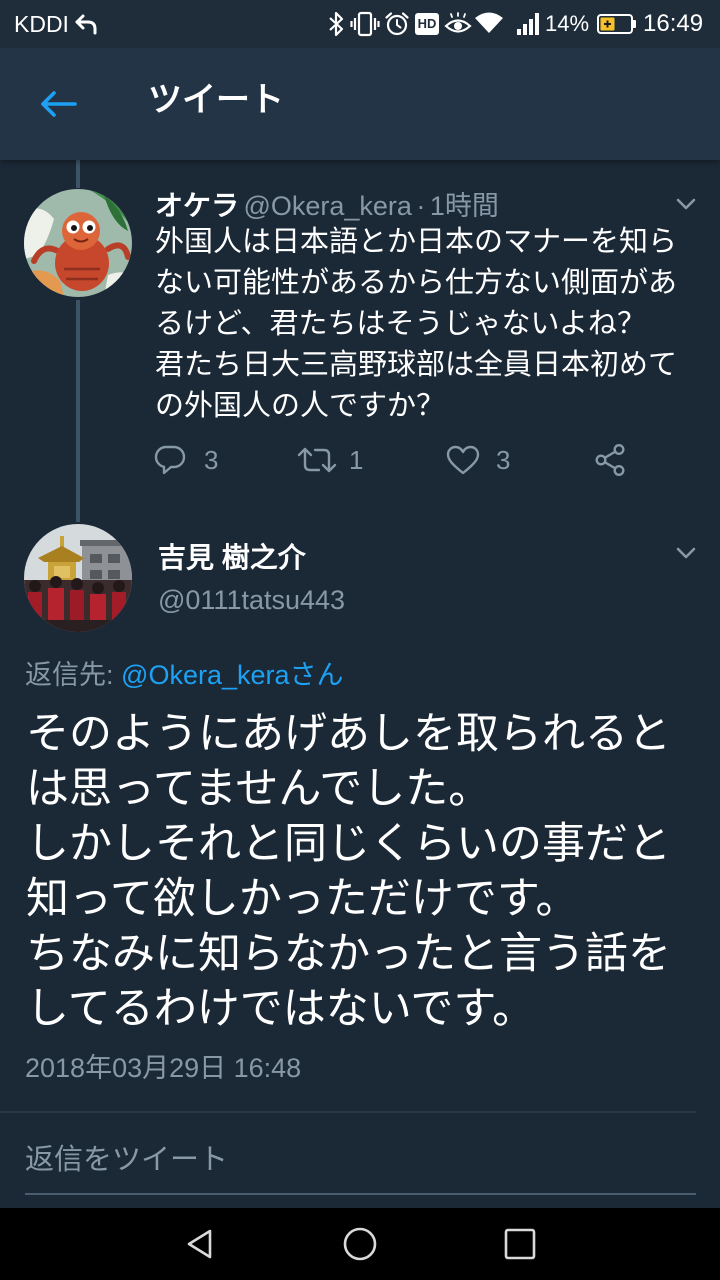 The height and width of the screenshot is (1280, 720). What do you see at coordinates (567, 23) in the screenshot?
I see `battery-percent: 14%` at bounding box center [567, 23].